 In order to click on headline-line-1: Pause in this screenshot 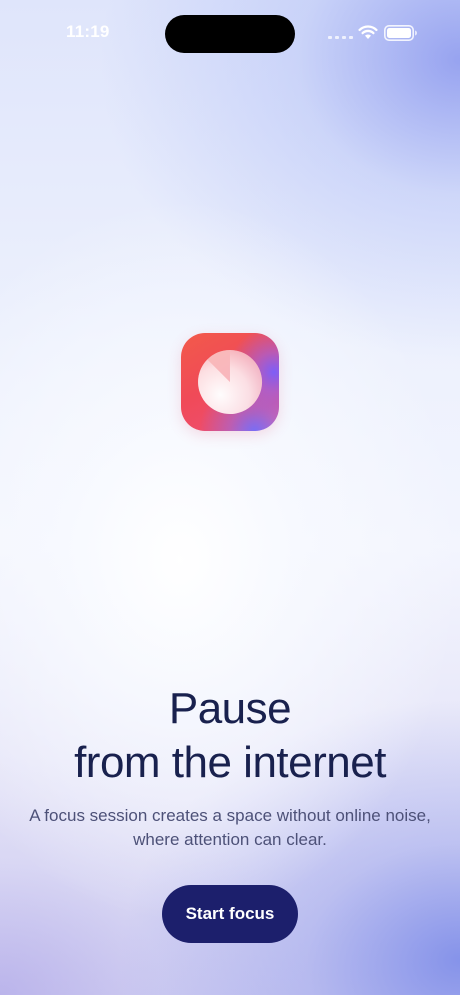, I will do `click(230, 708)`.